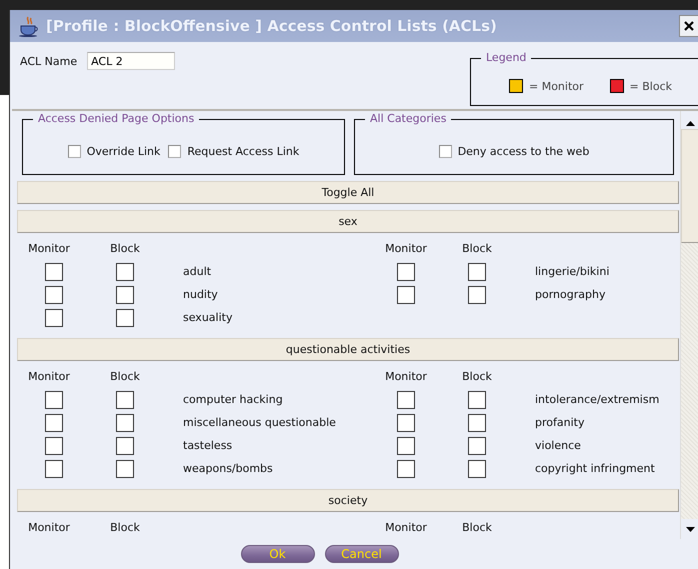  What do you see at coordinates (597, 399) in the screenshot?
I see `category-label: intolerance/extremism` at bounding box center [597, 399].